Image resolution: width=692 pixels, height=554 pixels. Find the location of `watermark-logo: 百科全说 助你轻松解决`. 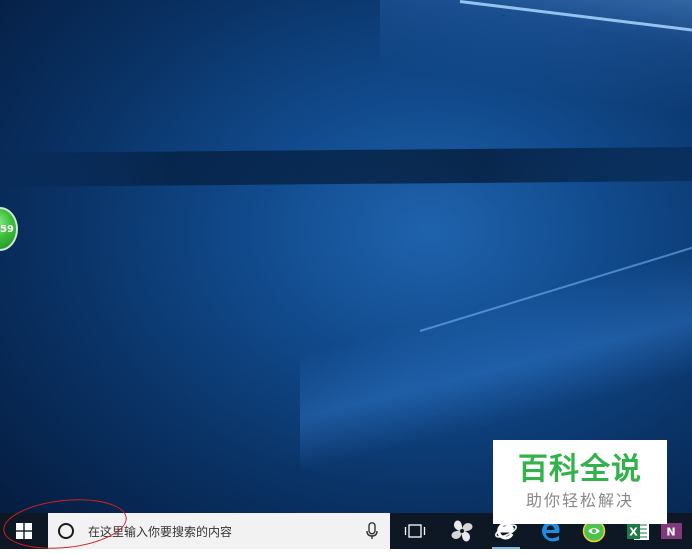

watermark-logo: 百科全说 助你轻松解决 is located at coordinates (580, 482).